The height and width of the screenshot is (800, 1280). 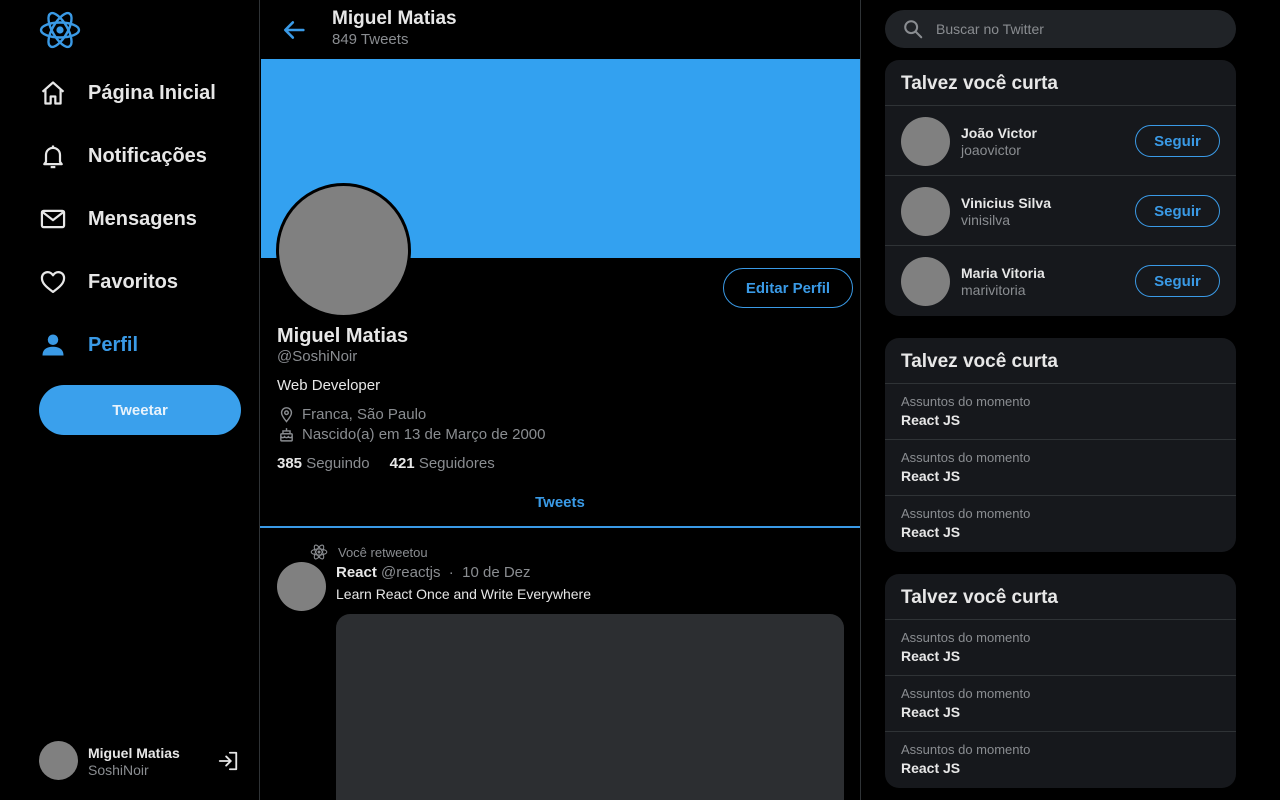 What do you see at coordinates (127, 93) in the screenshot?
I see `sidebar-item-home: Página Inicial` at bounding box center [127, 93].